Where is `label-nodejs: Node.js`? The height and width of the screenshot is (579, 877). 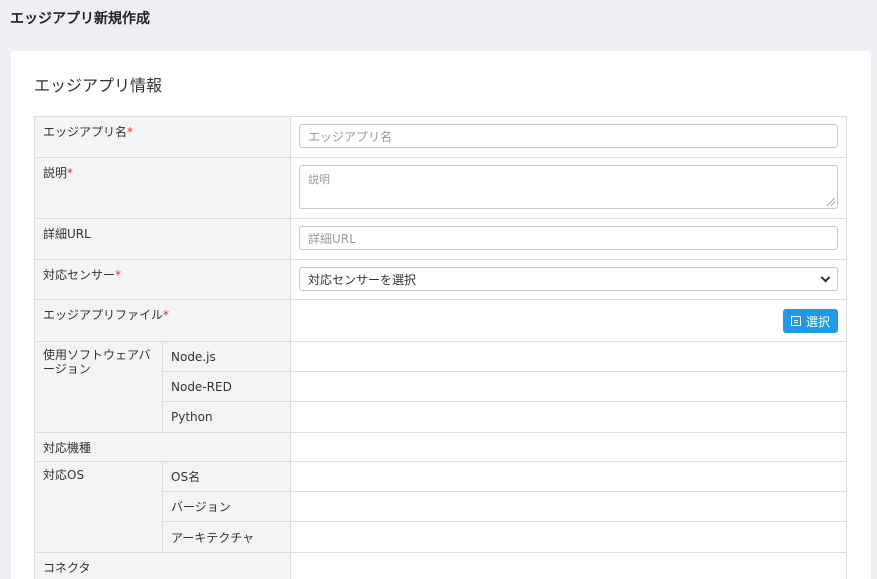
label-nodejs: Node.js is located at coordinates (227, 356).